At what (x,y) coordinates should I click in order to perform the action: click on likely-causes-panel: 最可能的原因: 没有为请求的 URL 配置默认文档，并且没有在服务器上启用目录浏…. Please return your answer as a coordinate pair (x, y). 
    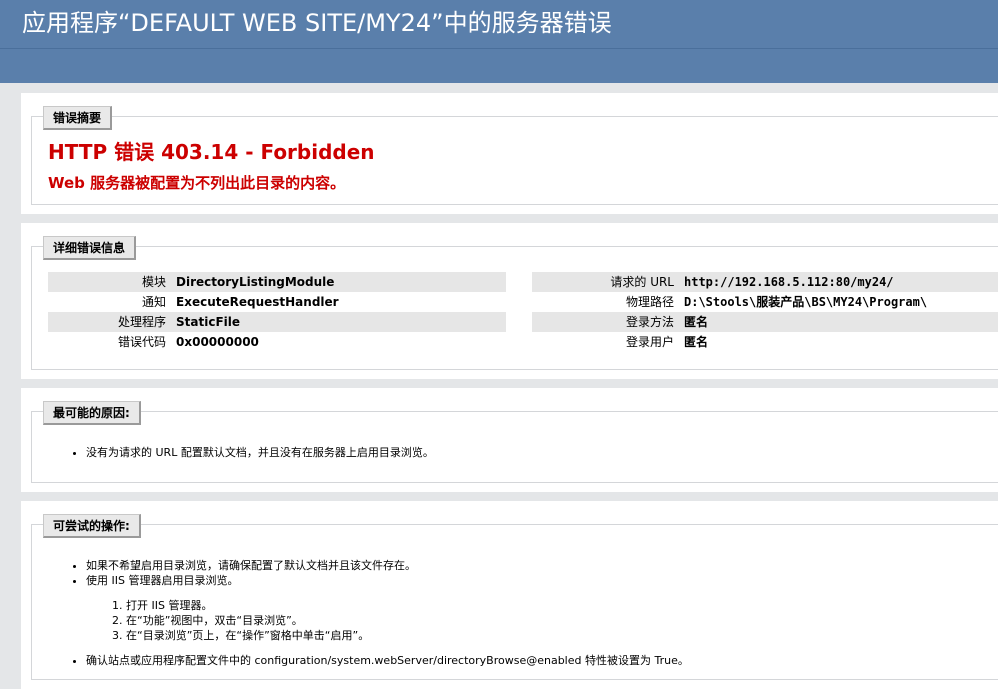
    Looking at the image, I should click on (509, 440).